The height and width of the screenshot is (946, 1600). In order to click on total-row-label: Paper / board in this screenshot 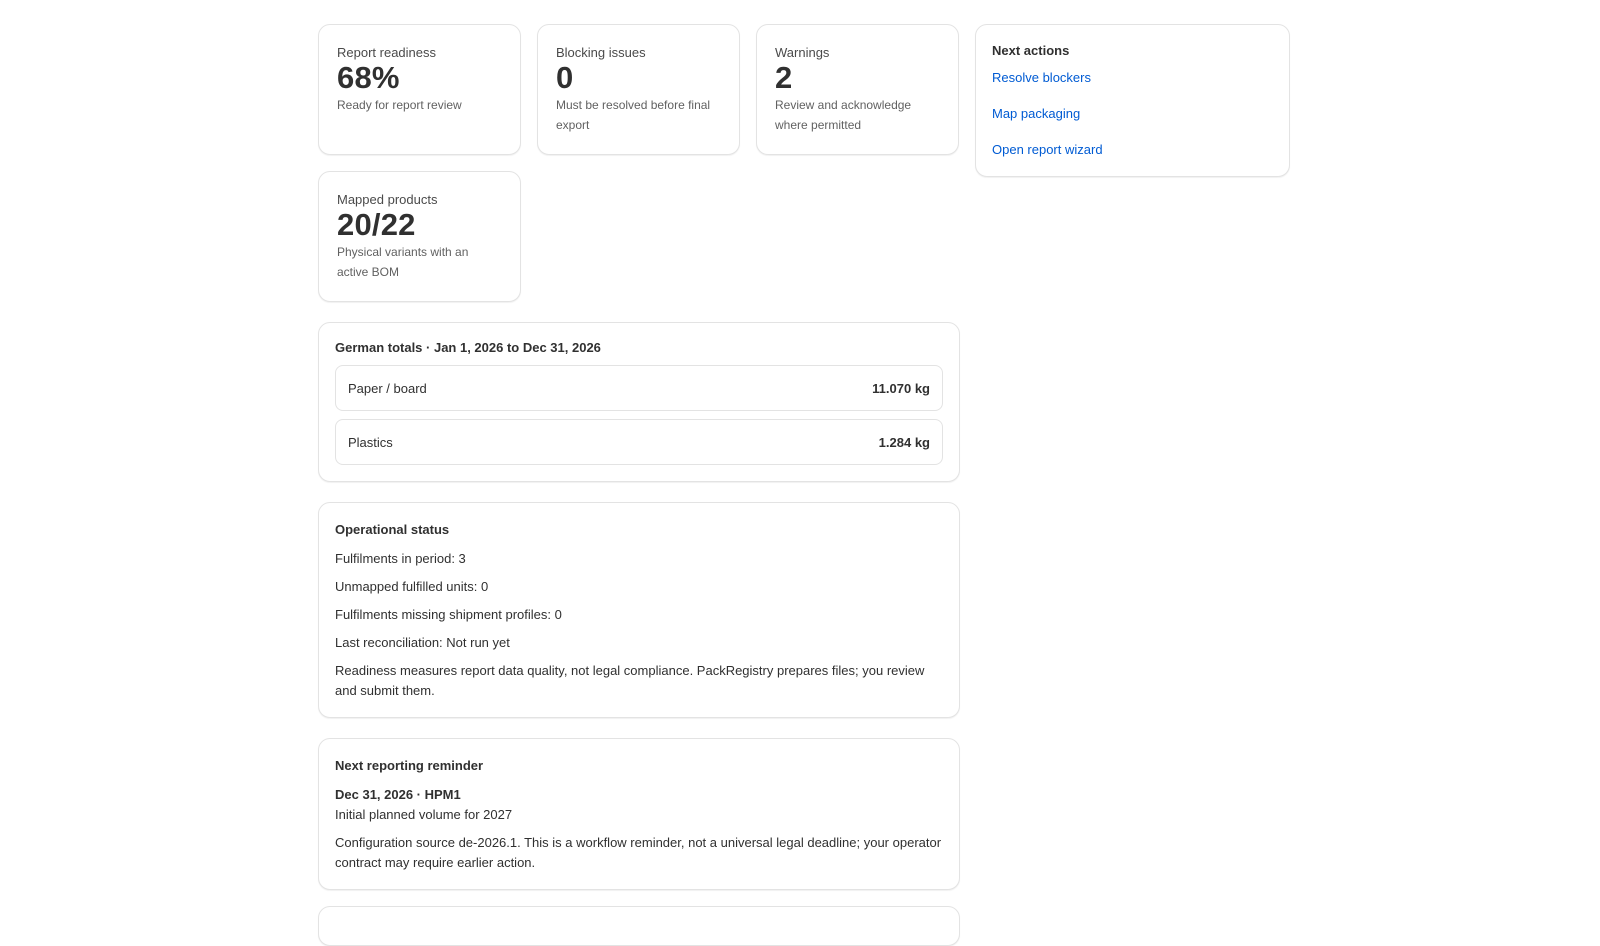, I will do `click(387, 388)`.